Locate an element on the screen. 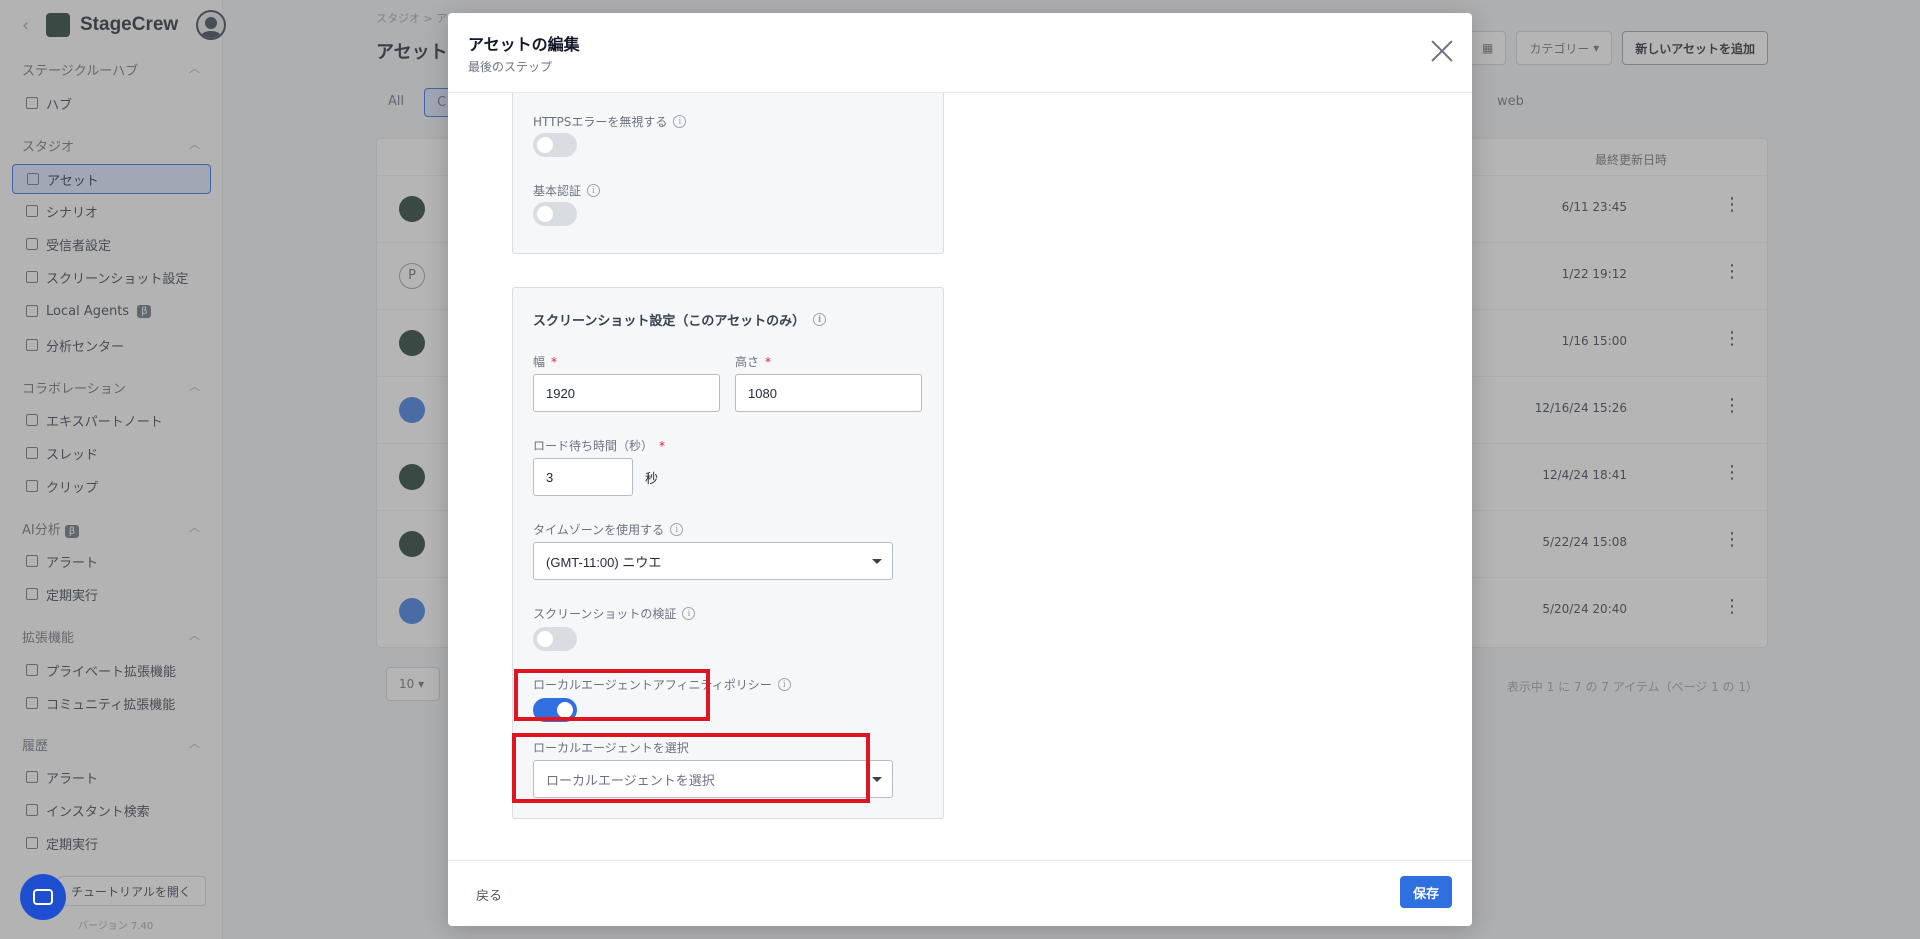 Image resolution: width=1920 pixels, height=939 pixels. close-icon is located at coordinates (1442, 51).